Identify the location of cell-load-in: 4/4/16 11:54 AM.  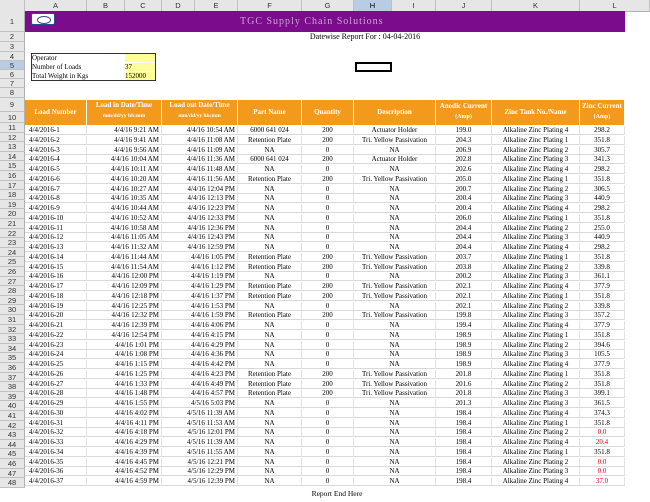
(124, 267).